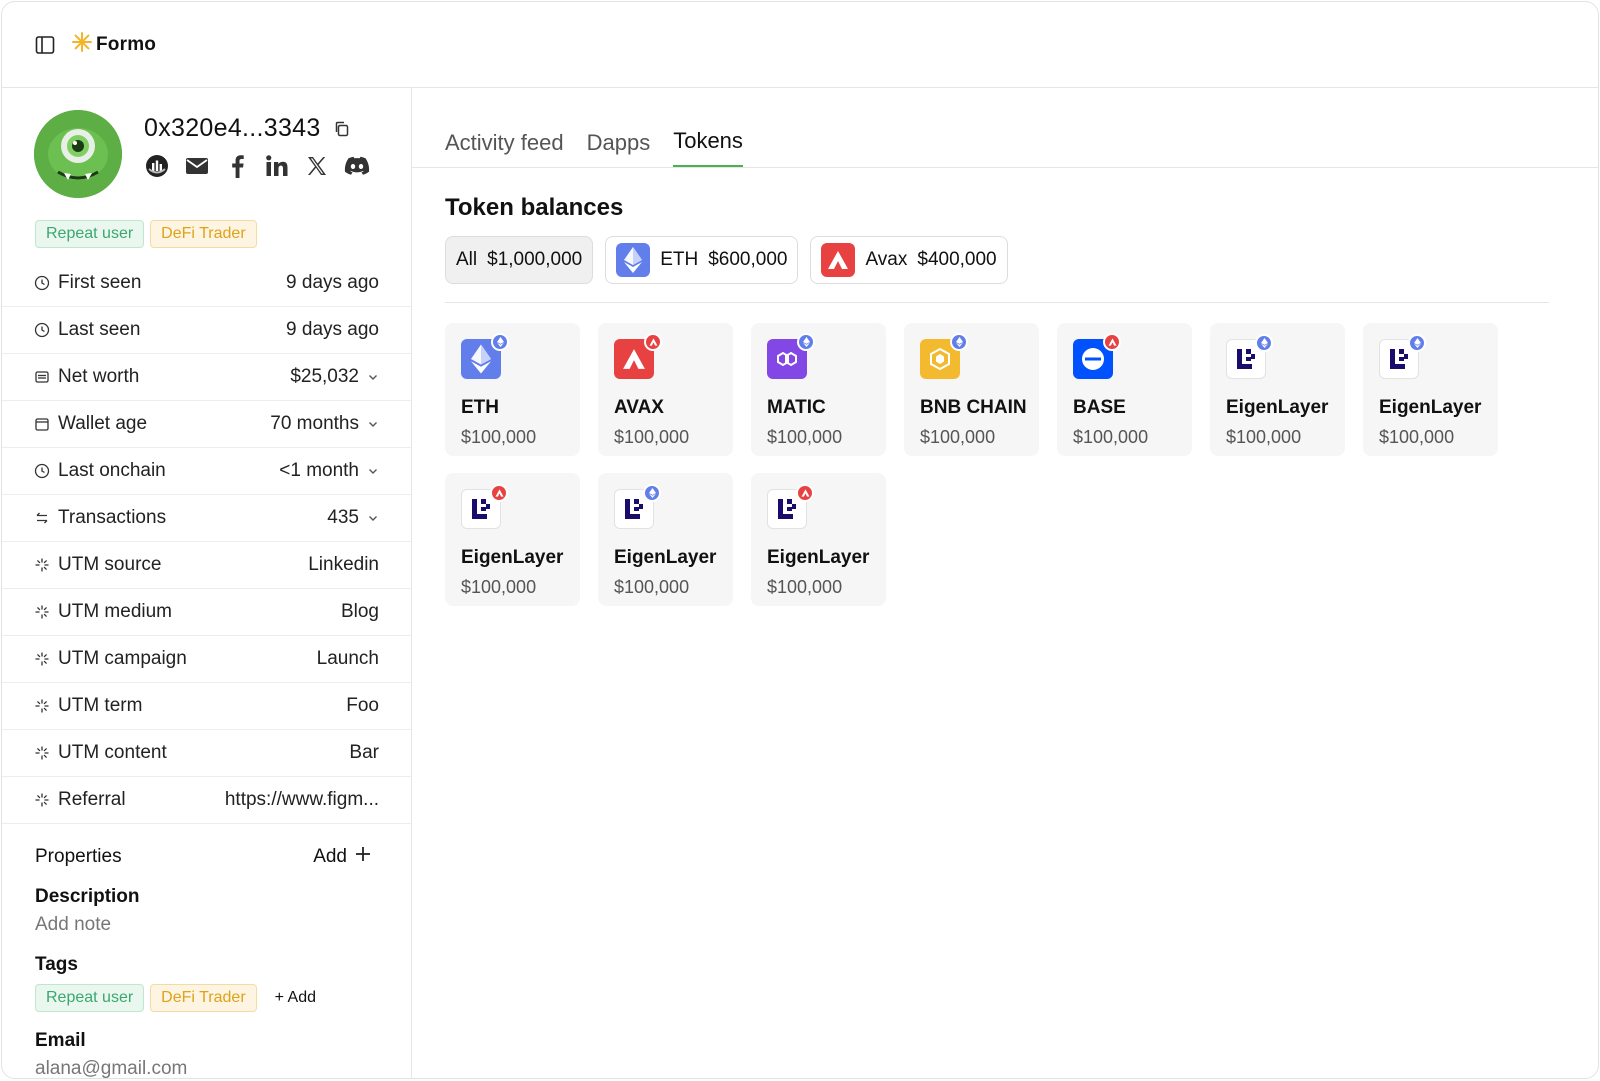 This screenshot has width=1600, height=1081. What do you see at coordinates (639, 407) in the screenshot?
I see `token-name: AVAX` at bounding box center [639, 407].